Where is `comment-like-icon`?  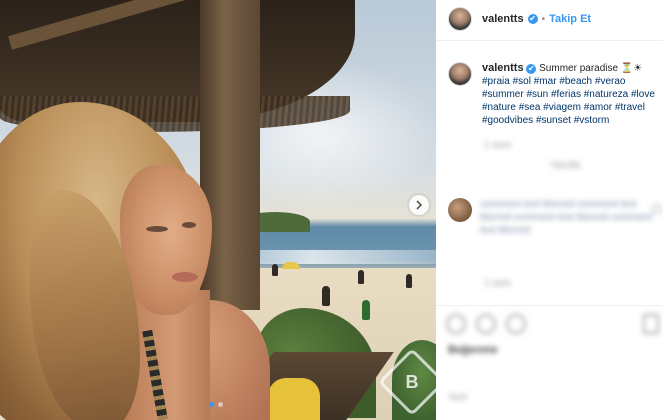 comment-like-icon is located at coordinates (657, 209).